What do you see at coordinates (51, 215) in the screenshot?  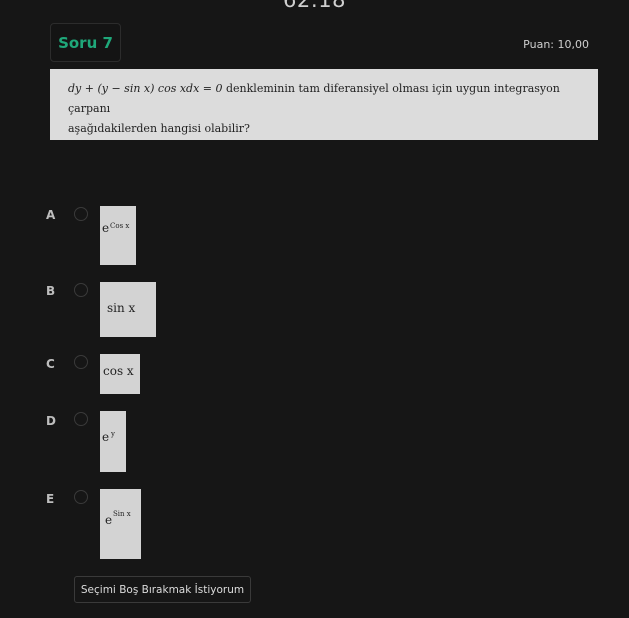 I see `option-letter: A` at bounding box center [51, 215].